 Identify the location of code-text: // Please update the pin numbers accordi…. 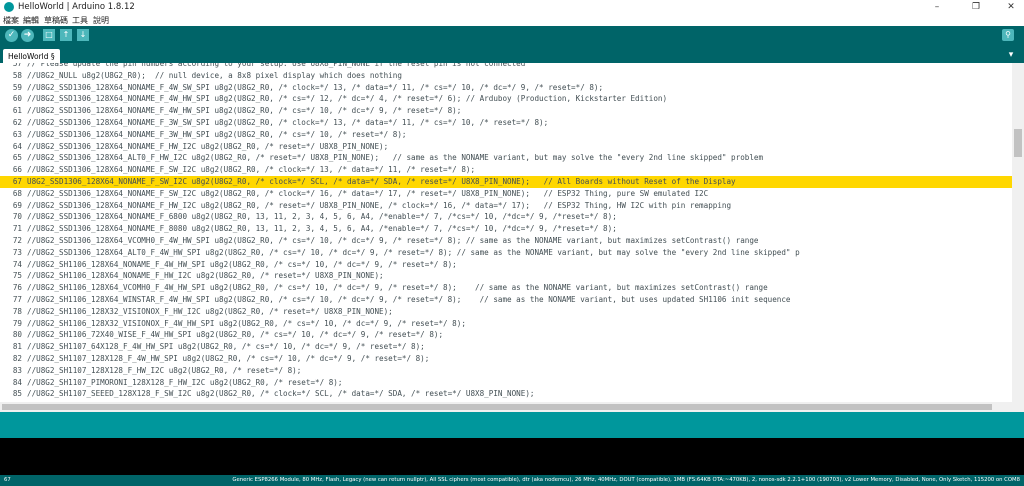
(276, 66).